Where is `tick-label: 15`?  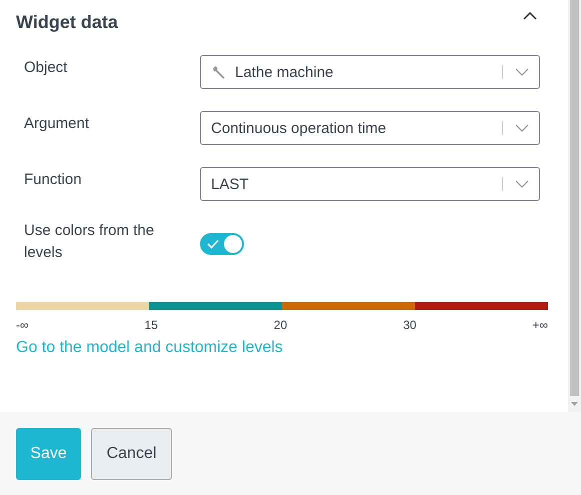 tick-label: 15 is located at coordinates (151, 325).